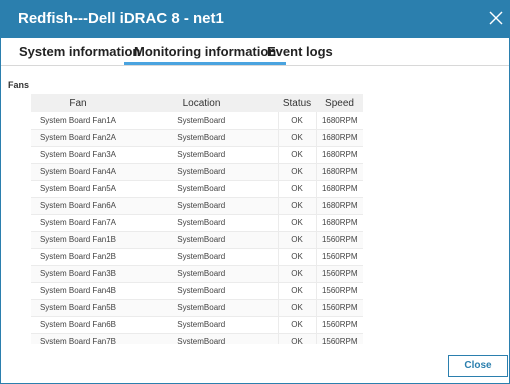  Describe the element at coordinates (78, 308) in the screenshot. I see `cell-fan: System Board Fan5B` at that location.